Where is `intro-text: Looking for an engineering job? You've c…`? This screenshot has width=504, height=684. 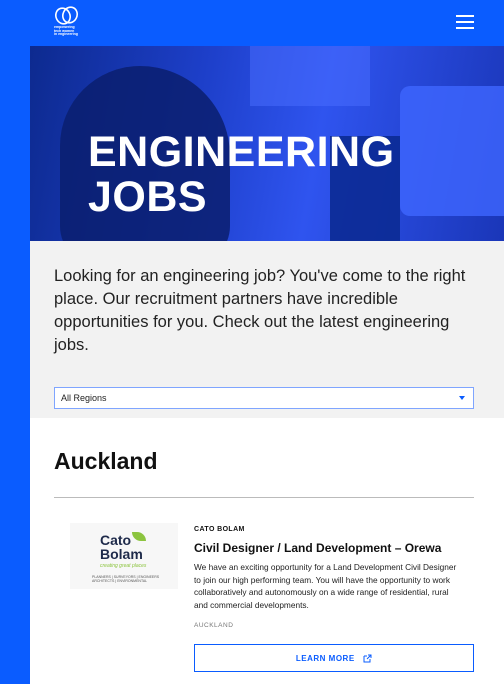 intro-text: Looking for an engineering job? You've c… is located at coordinates (260, 310).